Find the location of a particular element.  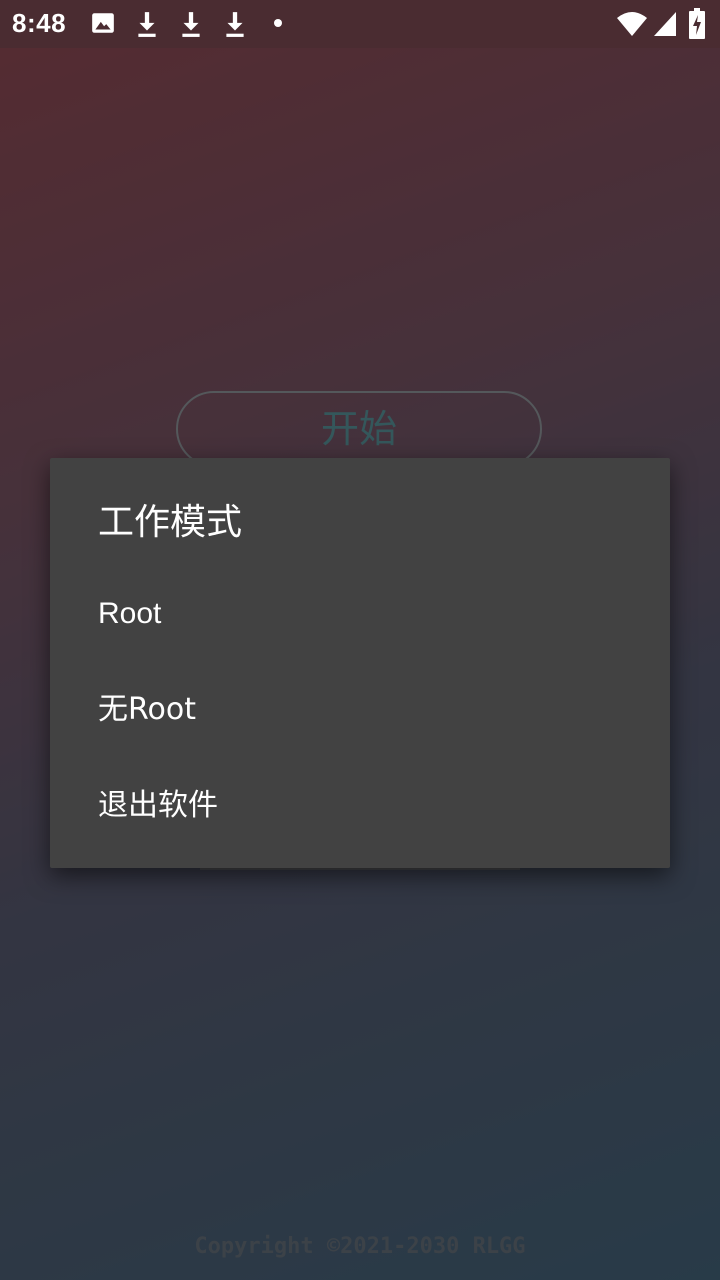

wifi-icon is located at coordinates (632, 24).